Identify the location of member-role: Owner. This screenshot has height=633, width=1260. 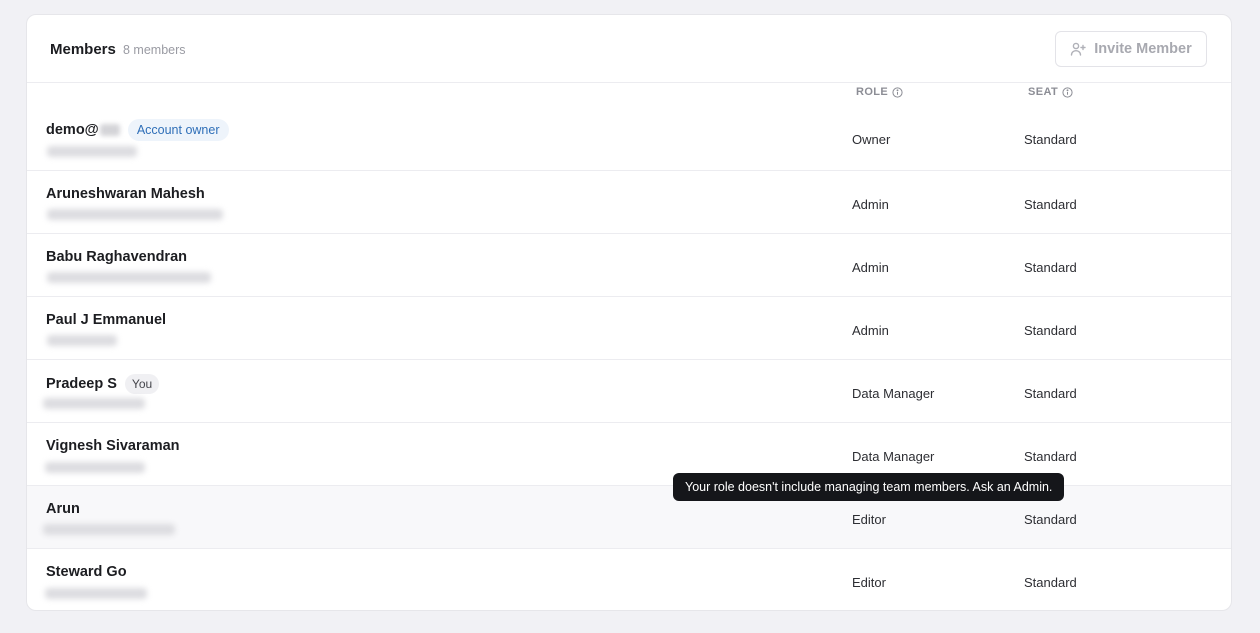
(871, 139).